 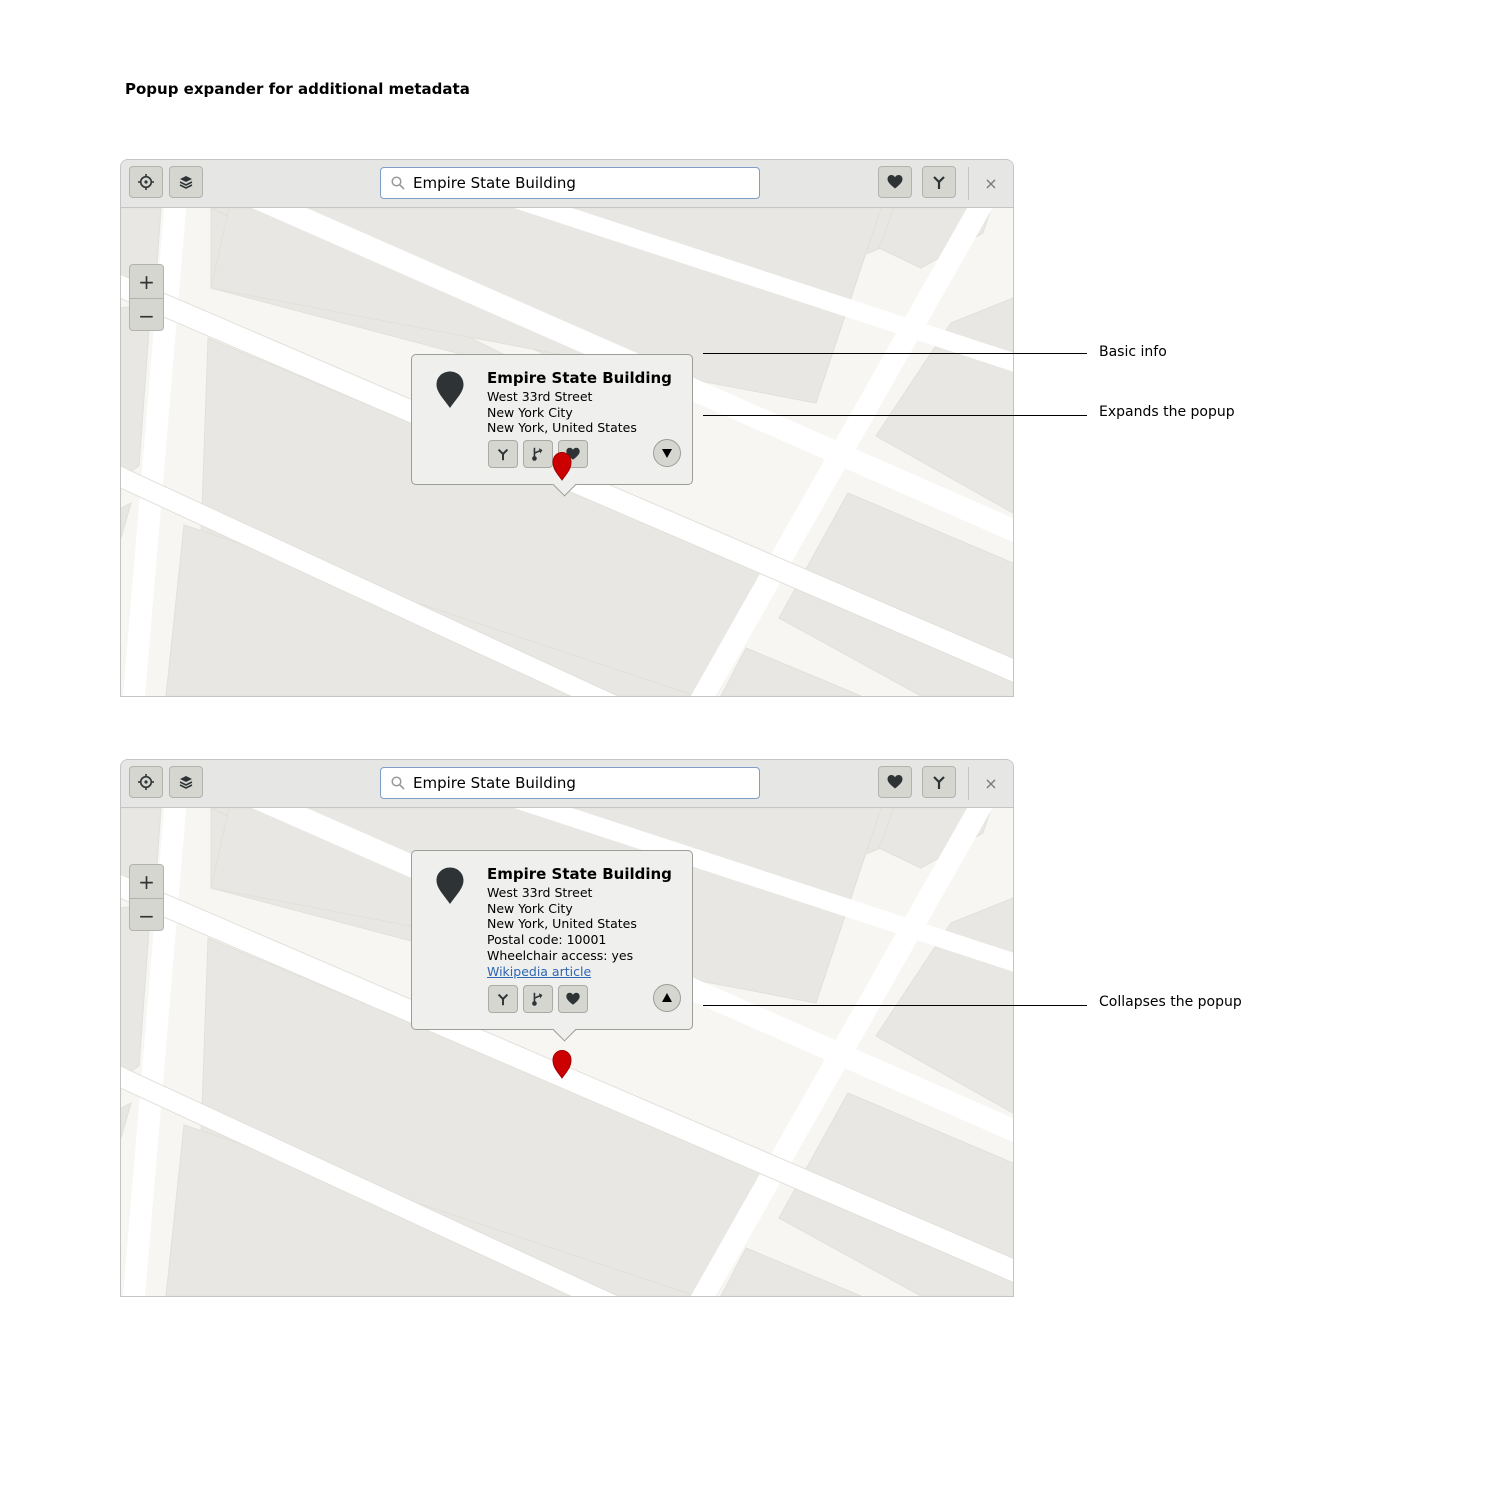 What do you see at coordinates (539, 971) in the screenshot?
I see `wikipedia-link: Wikipedia article` at bounding box center [539, 971].